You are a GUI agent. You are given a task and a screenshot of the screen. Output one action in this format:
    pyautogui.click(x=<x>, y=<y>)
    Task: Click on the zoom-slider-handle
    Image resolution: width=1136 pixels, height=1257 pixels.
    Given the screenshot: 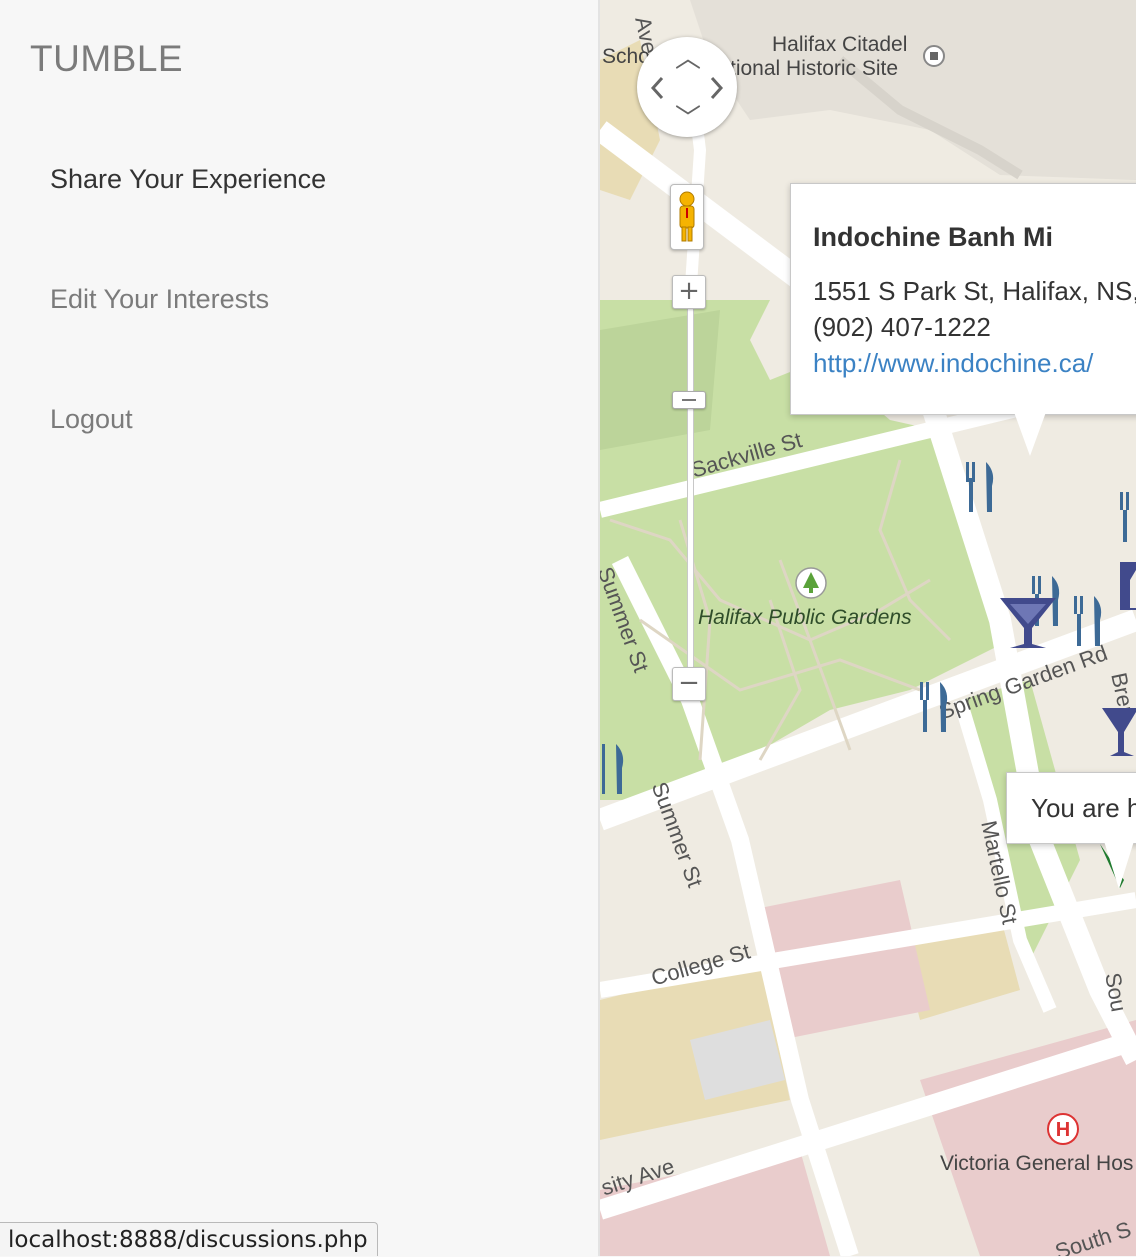 What is the action you would take?
    pyautogui.click(x=689, y=400)
    